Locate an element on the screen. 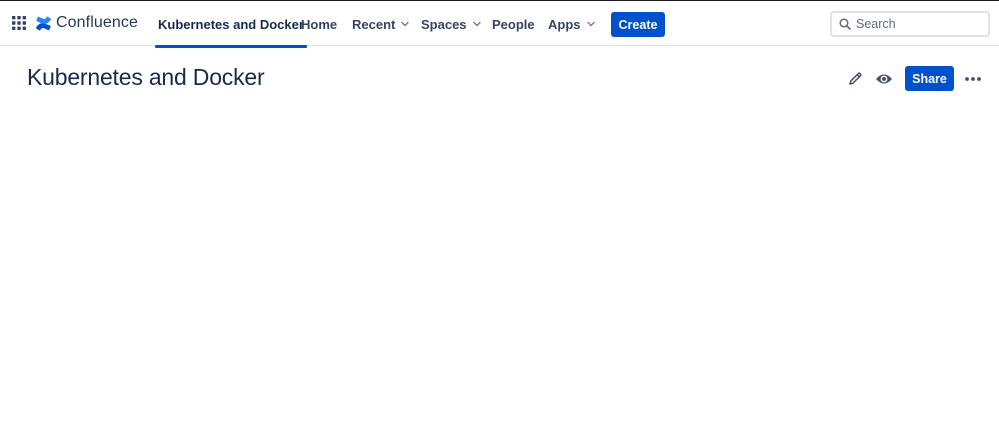 This screenshot has width=999, height=423. product-name: Confluence is located at coordinates (97, 22).